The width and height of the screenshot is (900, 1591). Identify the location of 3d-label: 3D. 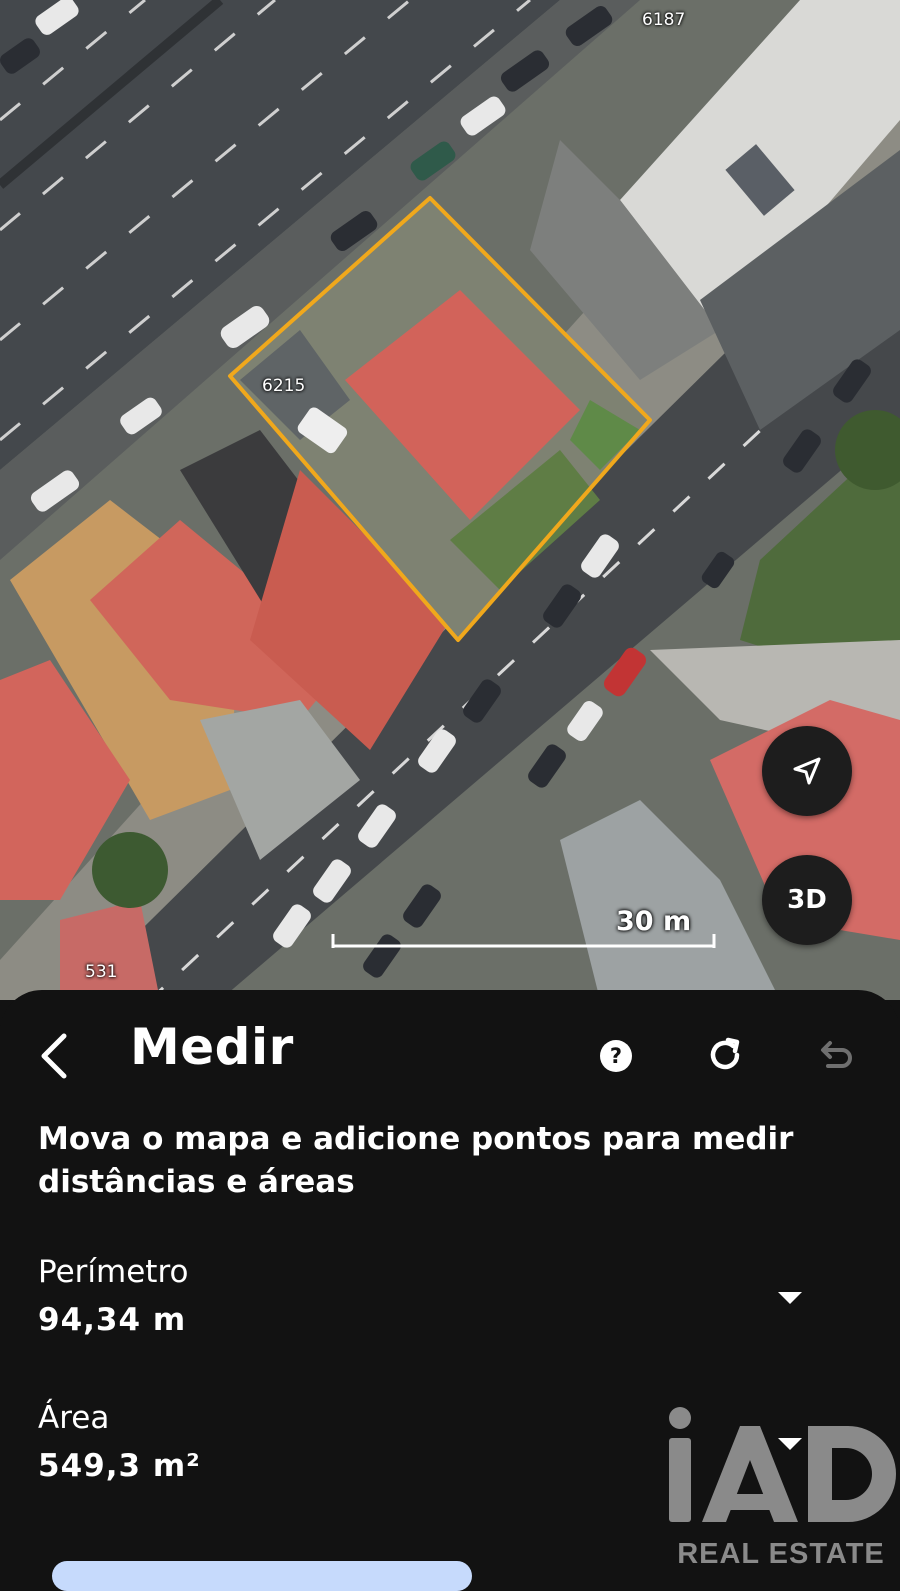
(807, 900).